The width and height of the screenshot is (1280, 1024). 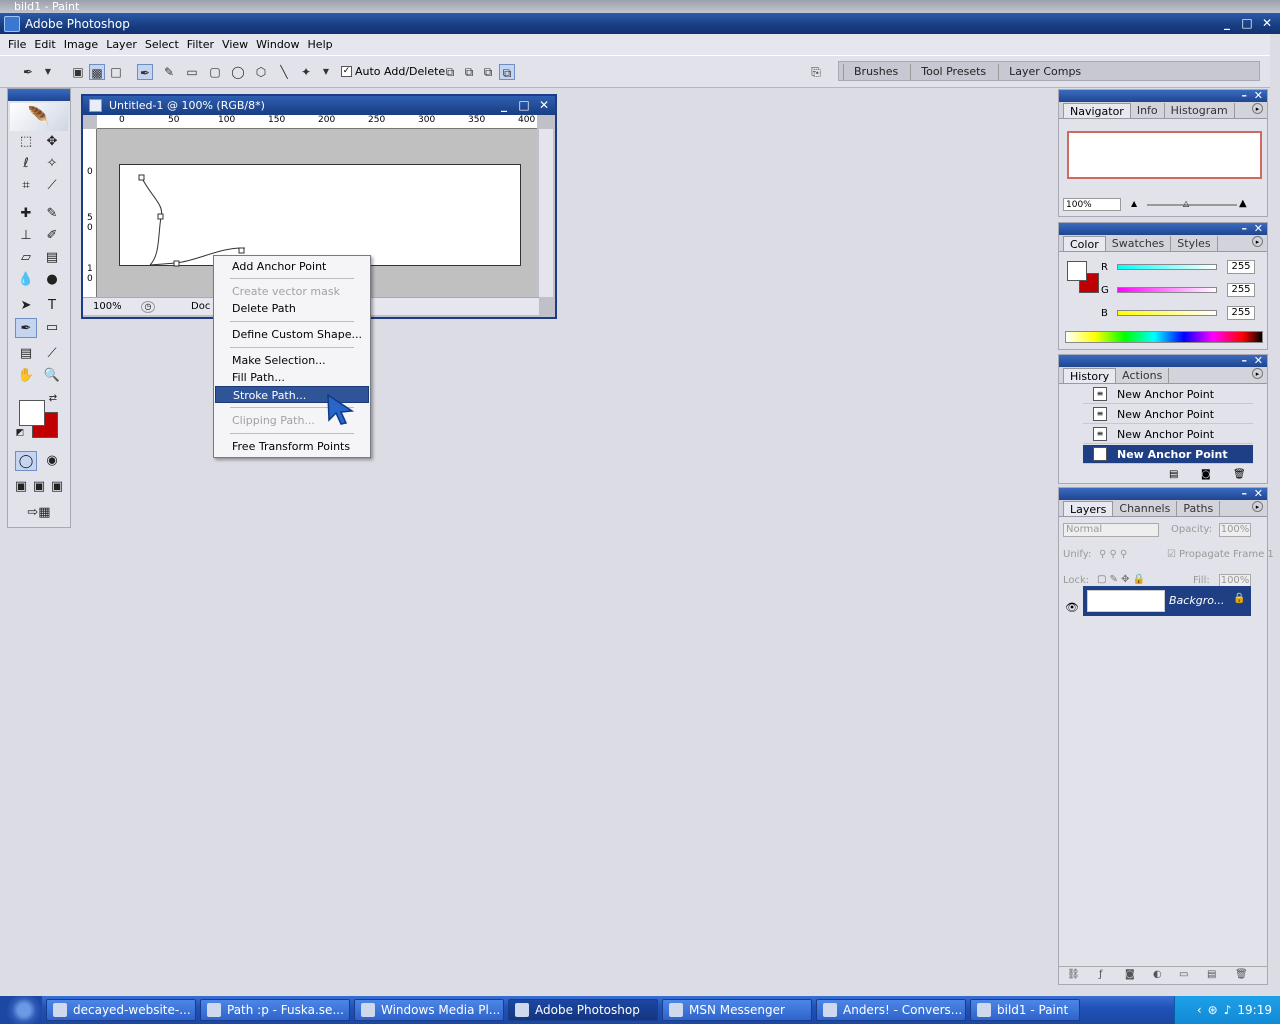 What do you see at coordinates (39, 95) in the screenshot?
I see `toolbox-header` at bounding box center [39, 95].